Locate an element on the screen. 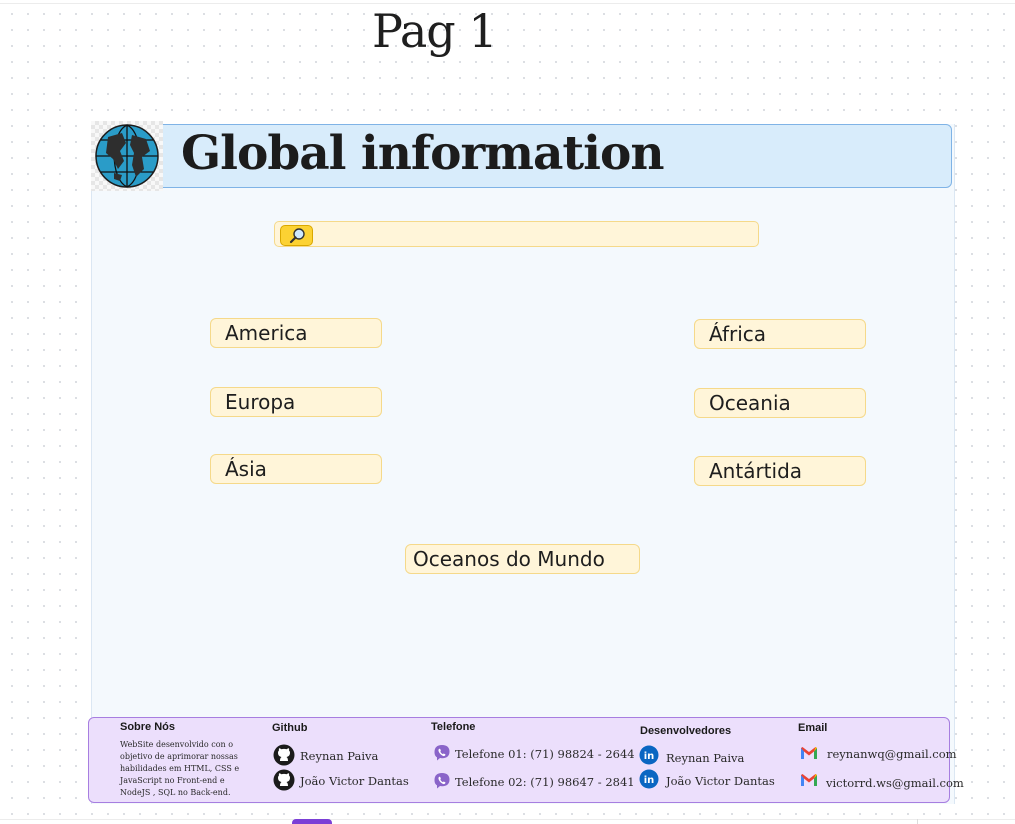 This screenshot has width=1015, height=824. search-input is located at coordinates (534, 235).